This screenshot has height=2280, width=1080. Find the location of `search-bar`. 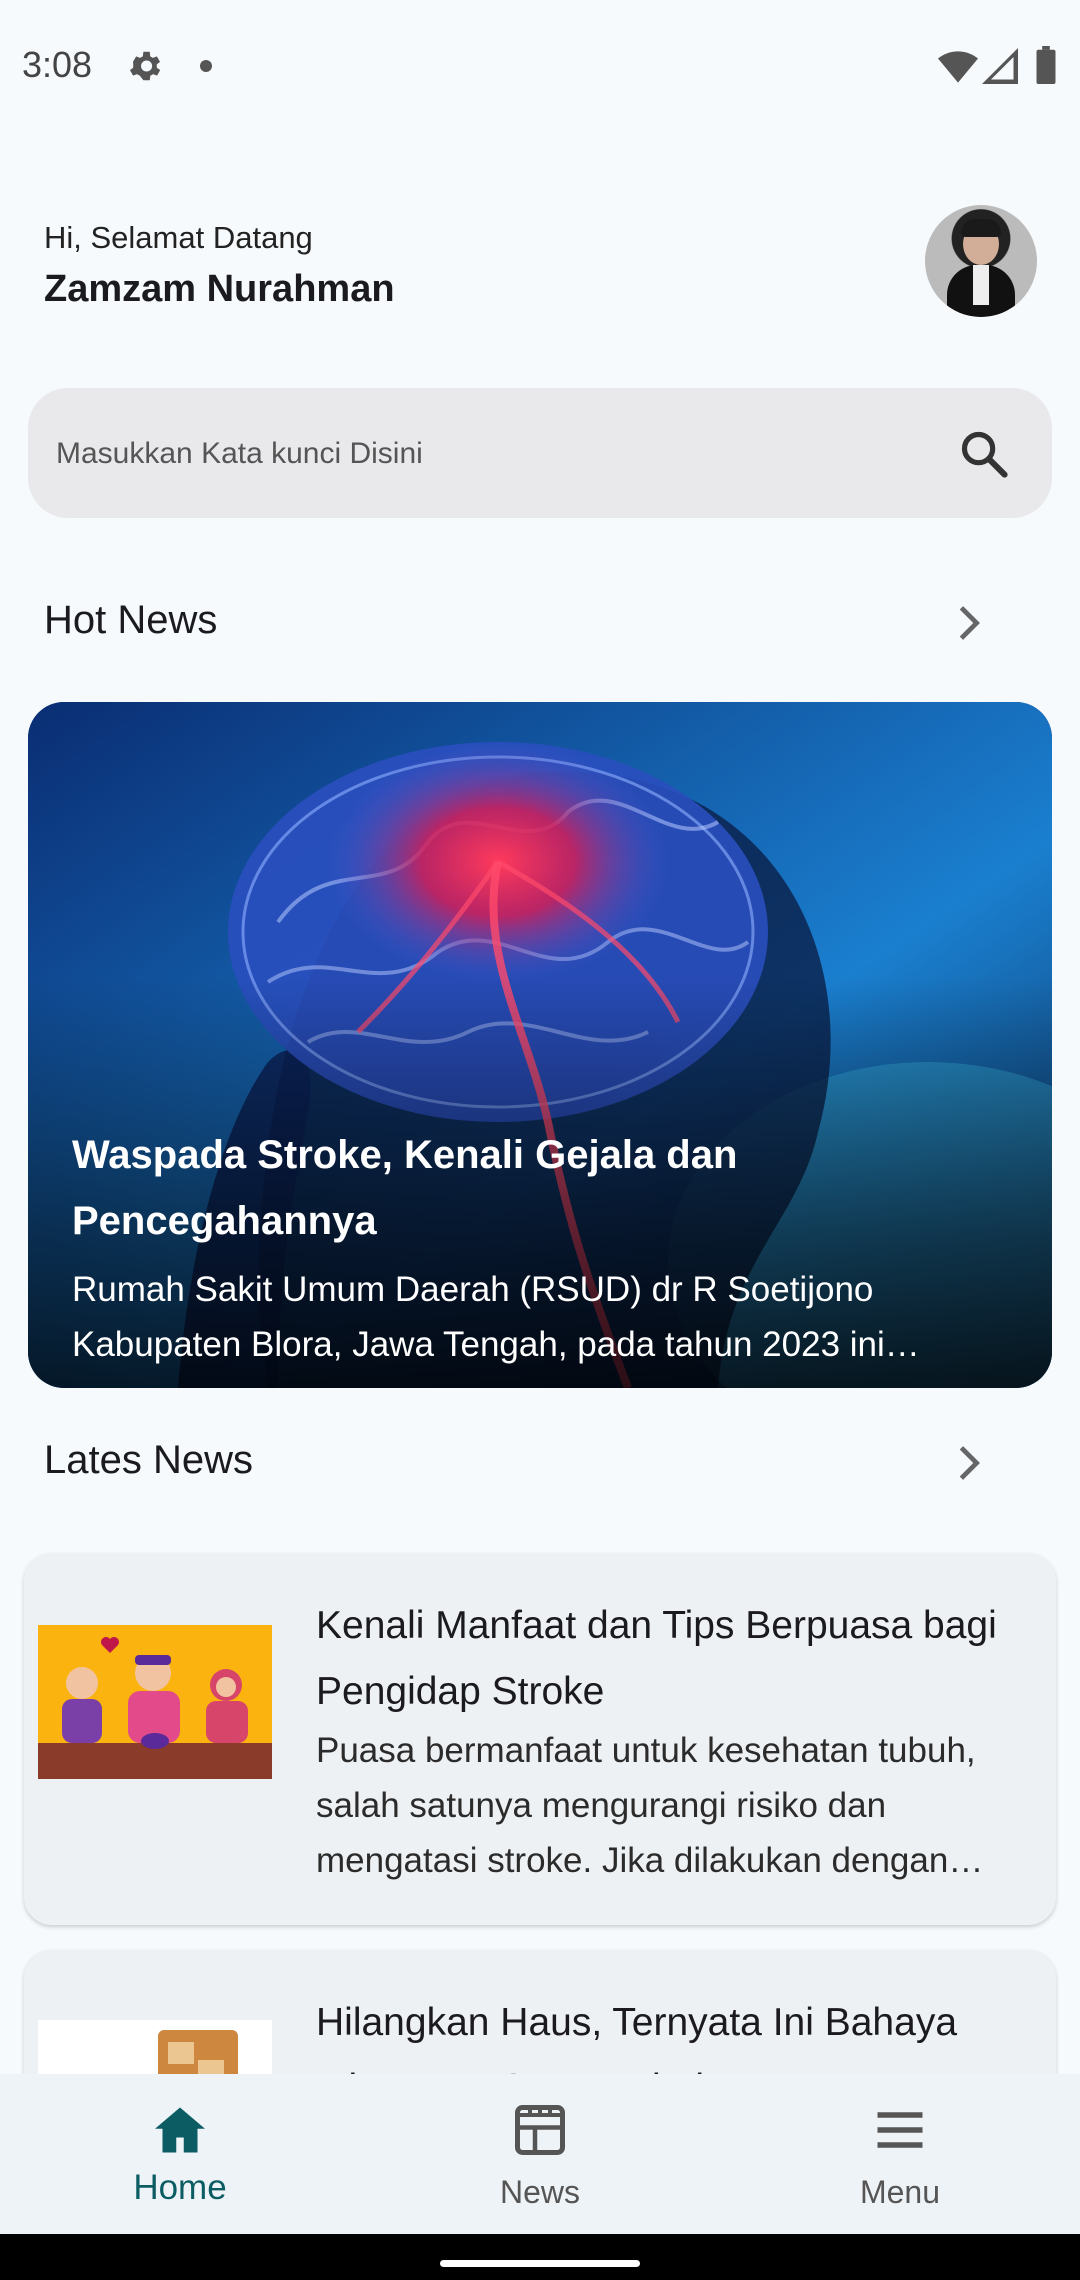

search-bar is located at coordinates (540, 454).